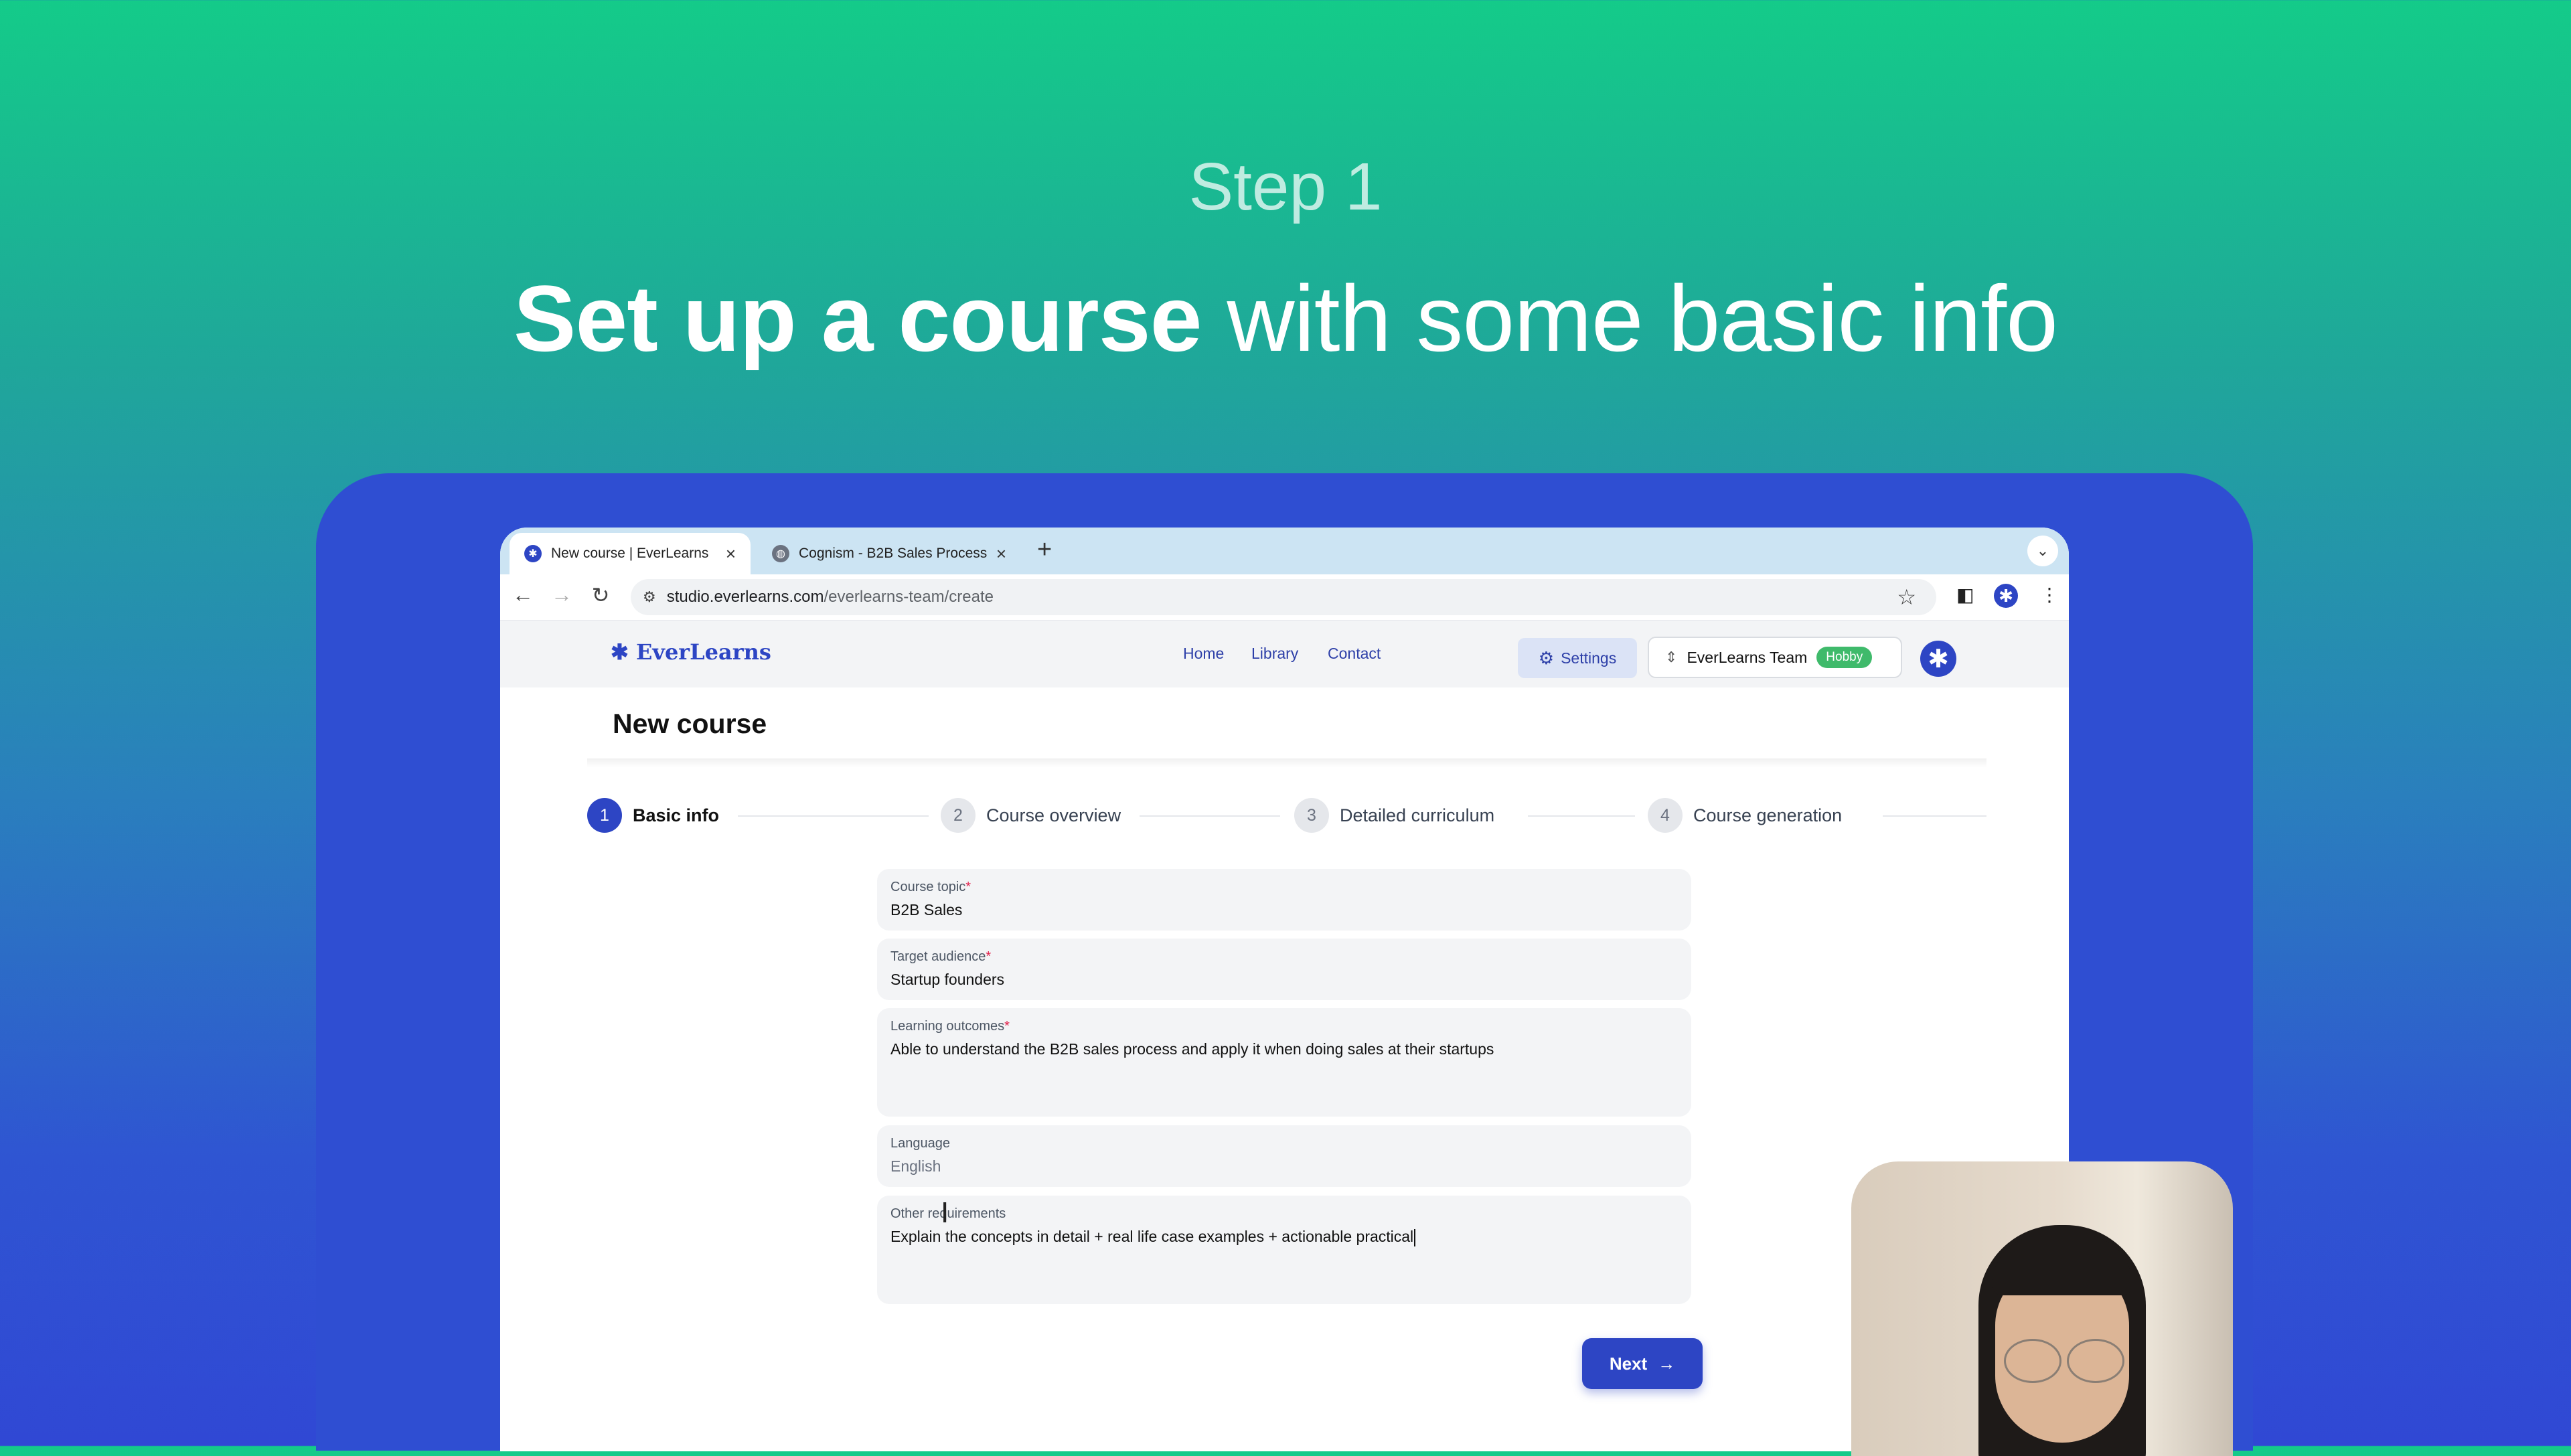 The width and height of the screenshot is (2571, 1456). What do you see at coordinates (1768, 815) in the screenshot?
I see `step-label: Course generation` at bounding box center [1768, 815].